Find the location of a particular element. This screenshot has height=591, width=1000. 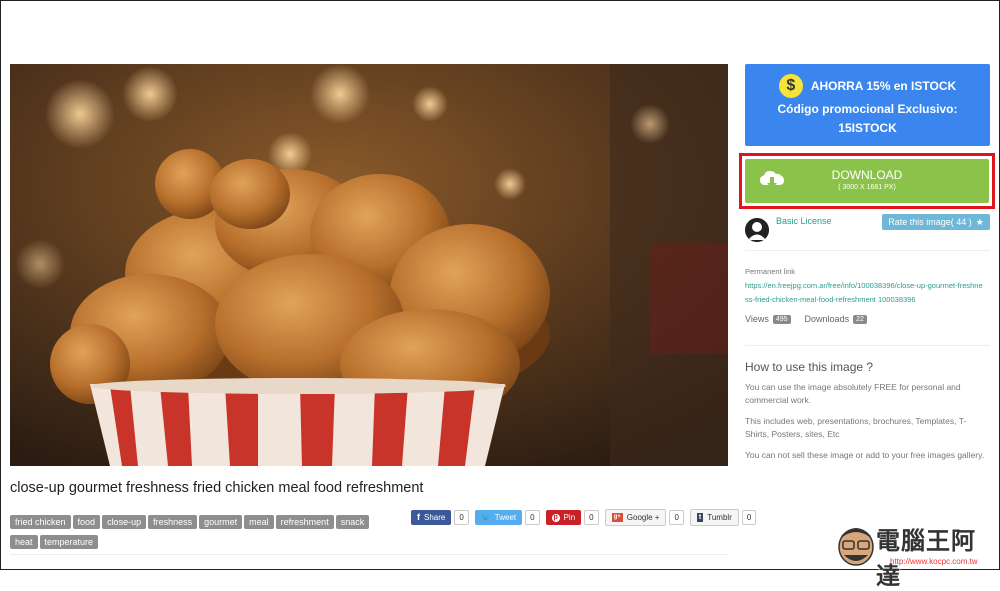

rate-image-button: Rate this image( 44 ) ★ is located at coordinates (936, 222).